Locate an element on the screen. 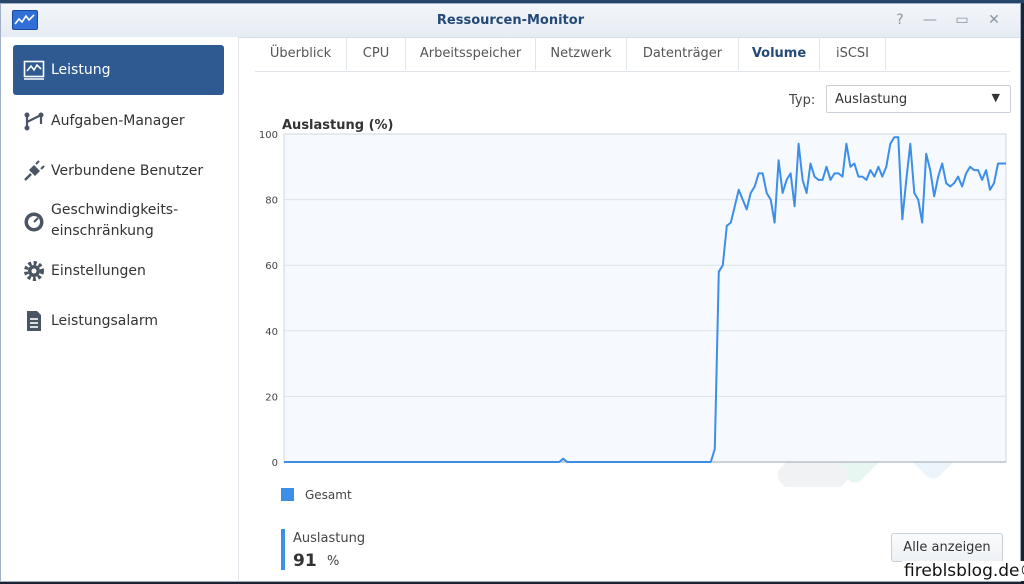 The height and width of the screenshot is (584, 1024). sidebar-item-verbundene-benutzer: Verbundene Benutzer is located at coordinates (118, 170).